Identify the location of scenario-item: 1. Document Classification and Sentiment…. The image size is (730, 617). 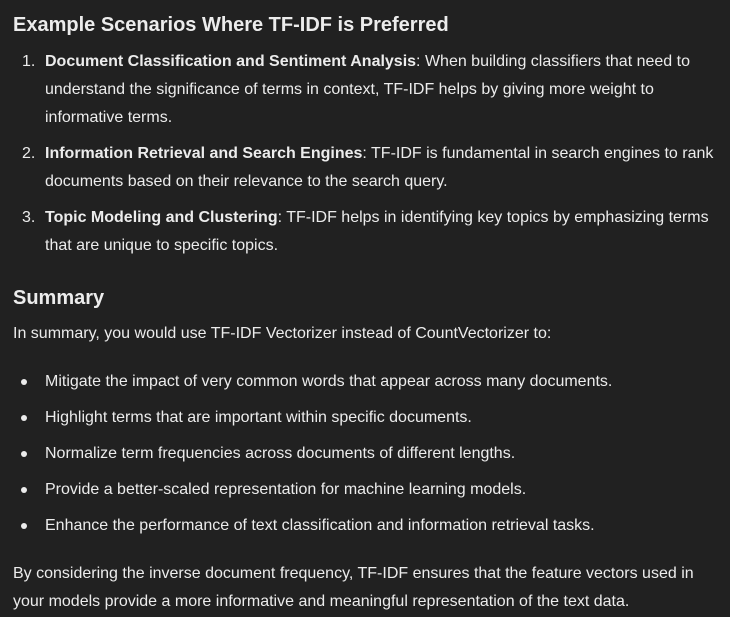
(369, 90).